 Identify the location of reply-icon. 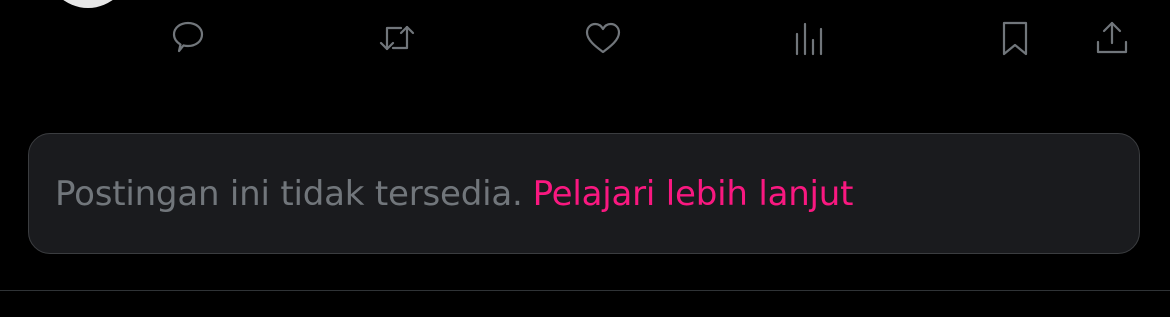
(188, 37).